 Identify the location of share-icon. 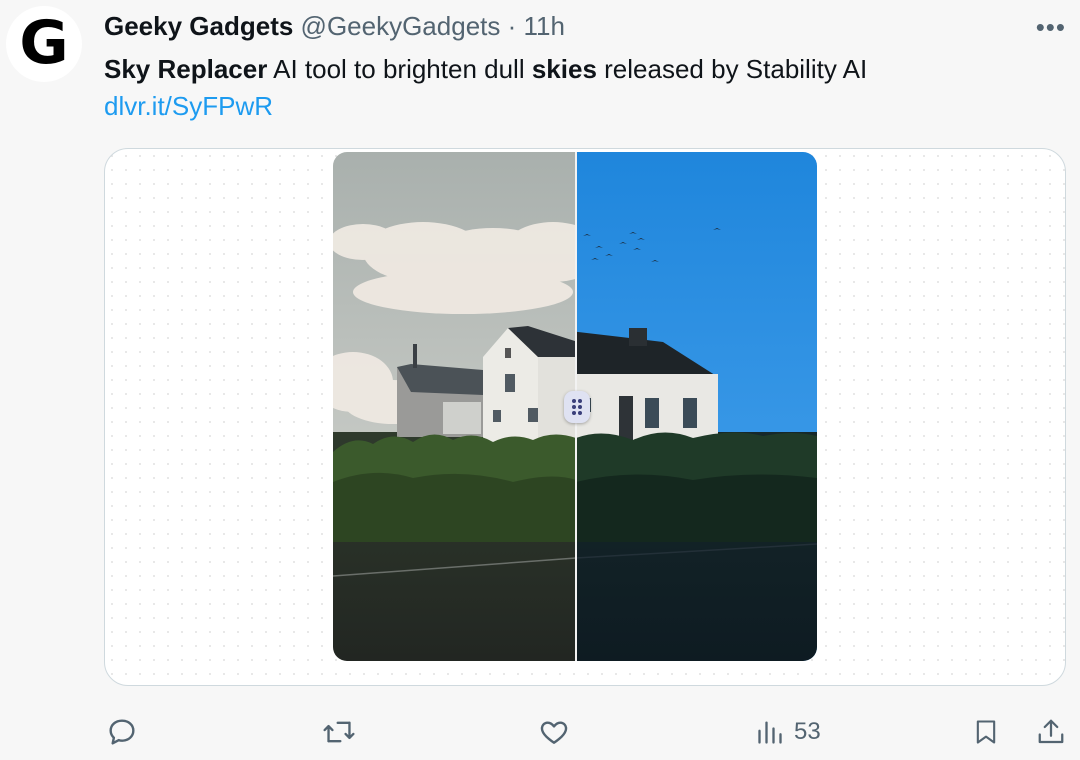
(1051, 731).